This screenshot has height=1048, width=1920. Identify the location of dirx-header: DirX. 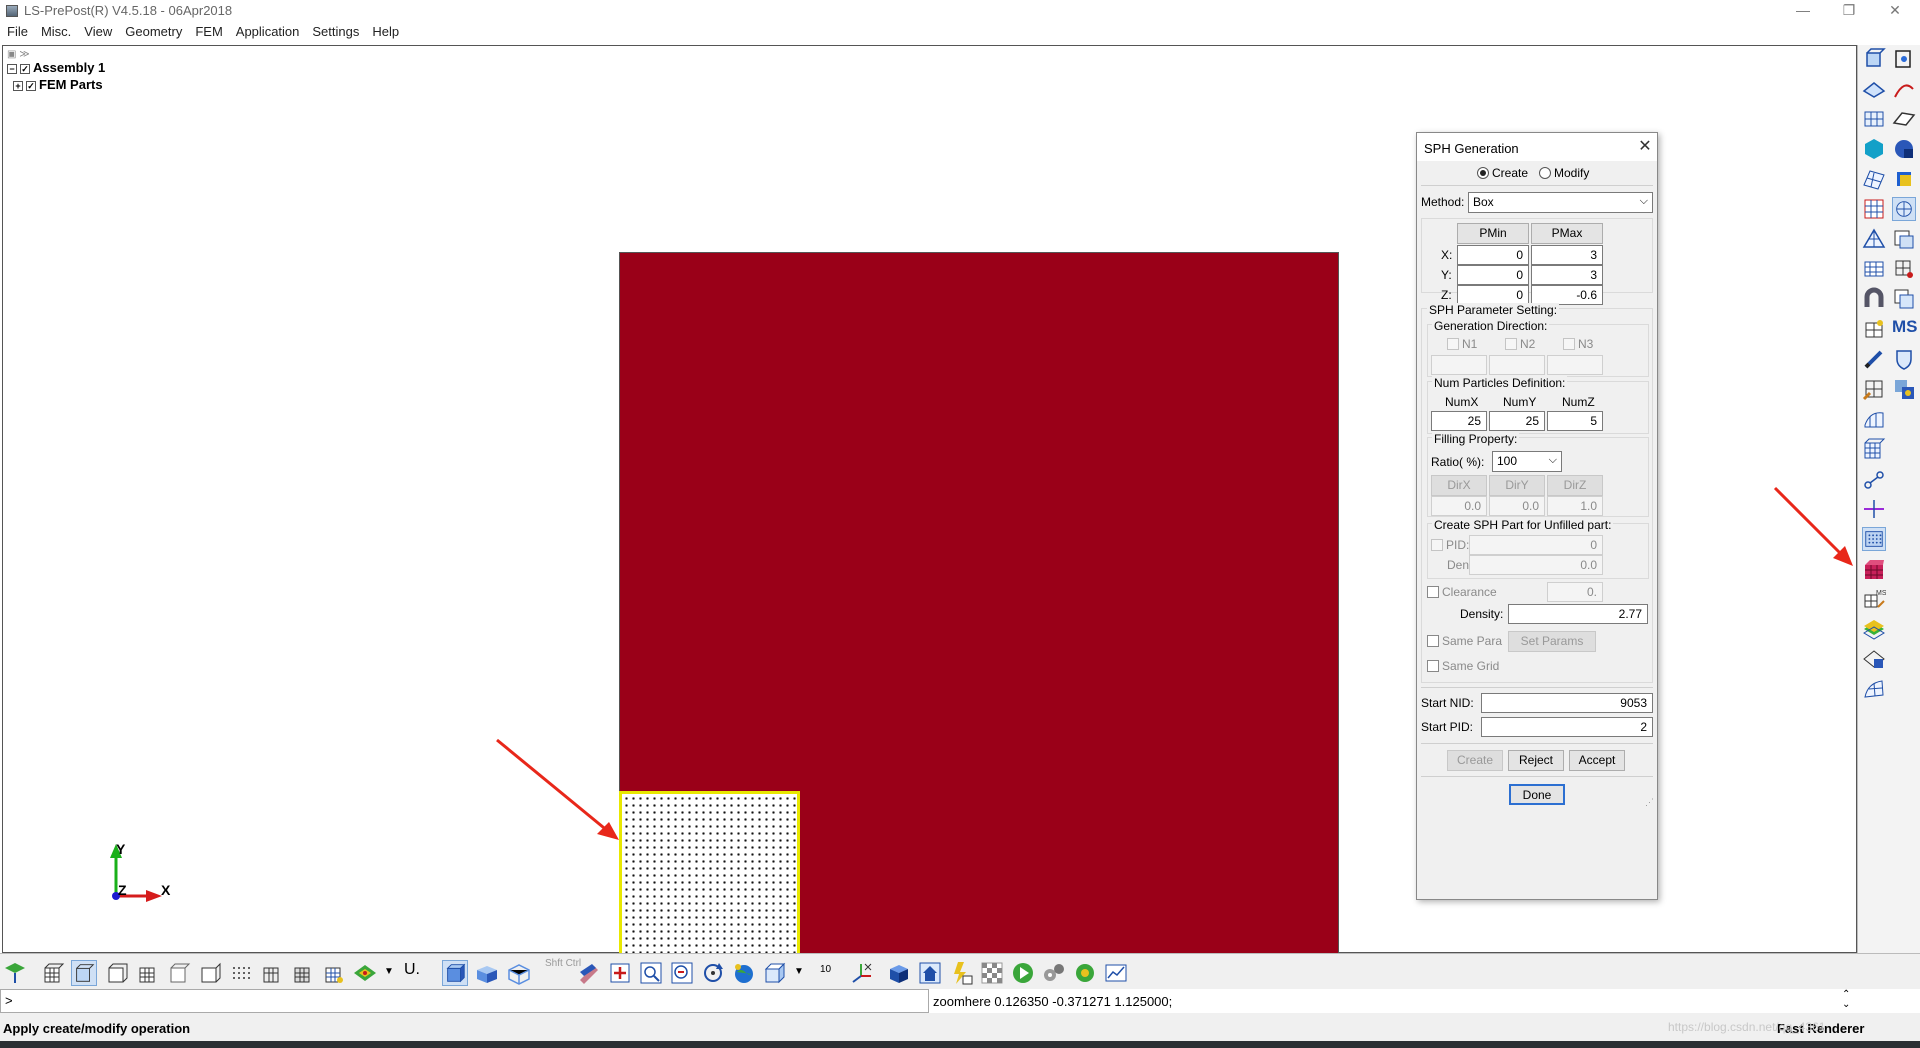
(1459, 485).